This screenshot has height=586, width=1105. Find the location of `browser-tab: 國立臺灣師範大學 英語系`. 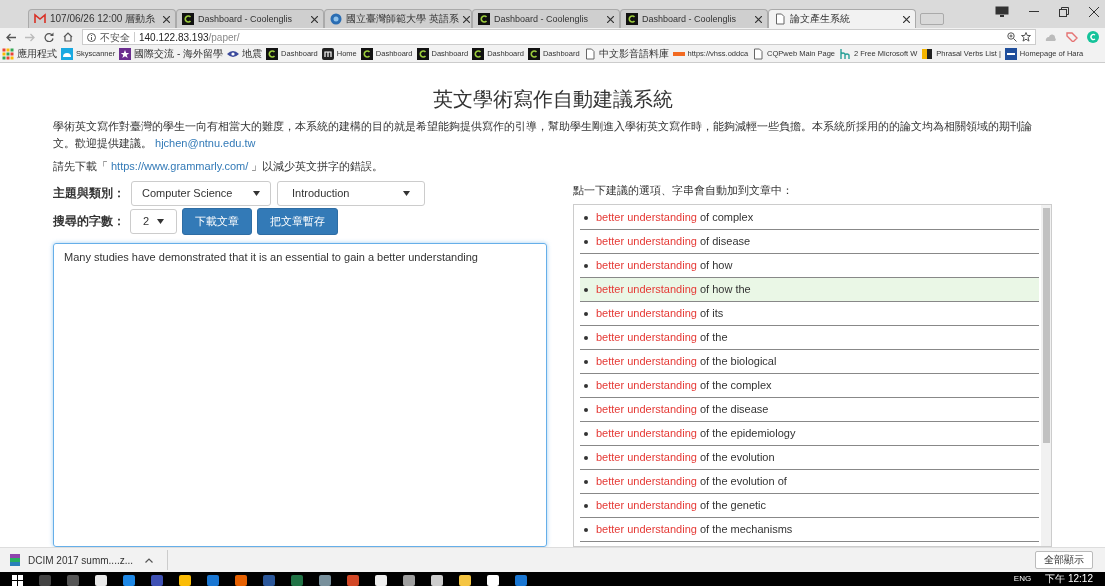

browser-tab: 國立臺灣師範大學 英語系 is located at coordinates (398, 18).